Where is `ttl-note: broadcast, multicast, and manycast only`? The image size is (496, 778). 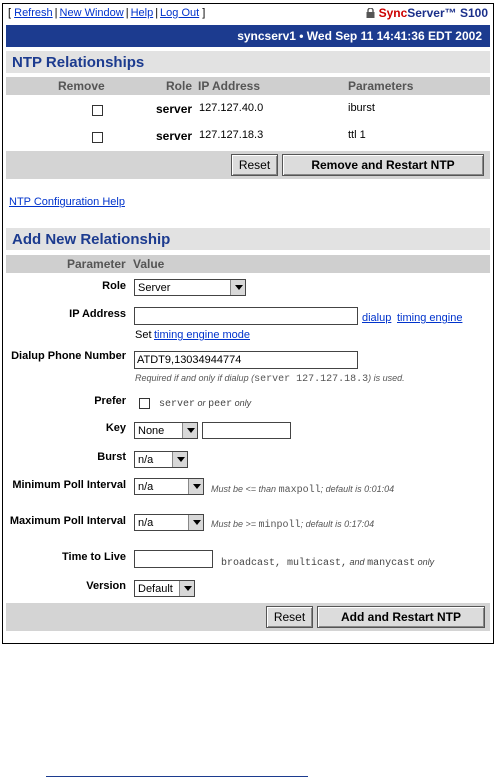
ttl-note: broadcast, multicast, and manycast only is located at coordinates (328, 563).